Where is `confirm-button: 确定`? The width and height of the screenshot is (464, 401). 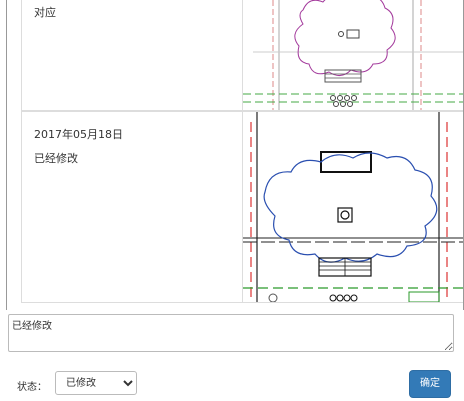 confirm-button: 确定 is located at coordinates (430, 384).